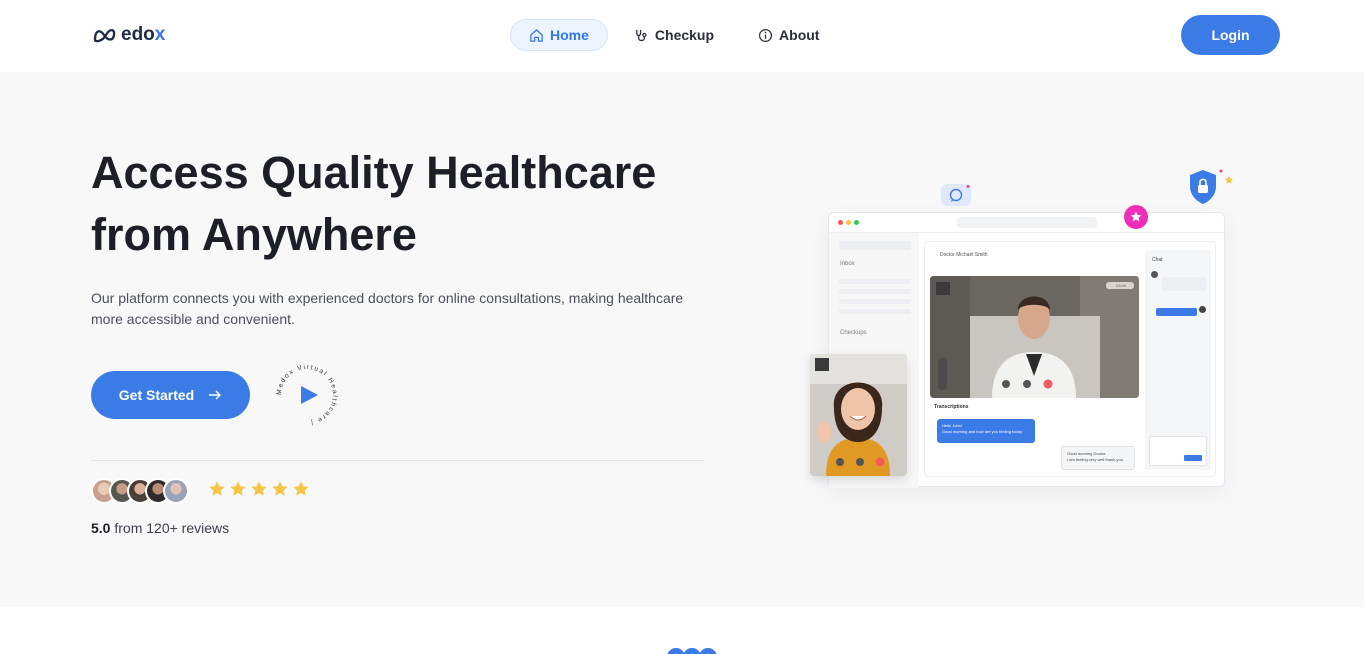 The width and height of the screenshot is (1364, 654). What do you see at coordinates (140, 491) in the screenshot?
I see `reviewer-avatars` at bounding box center [140, 491].